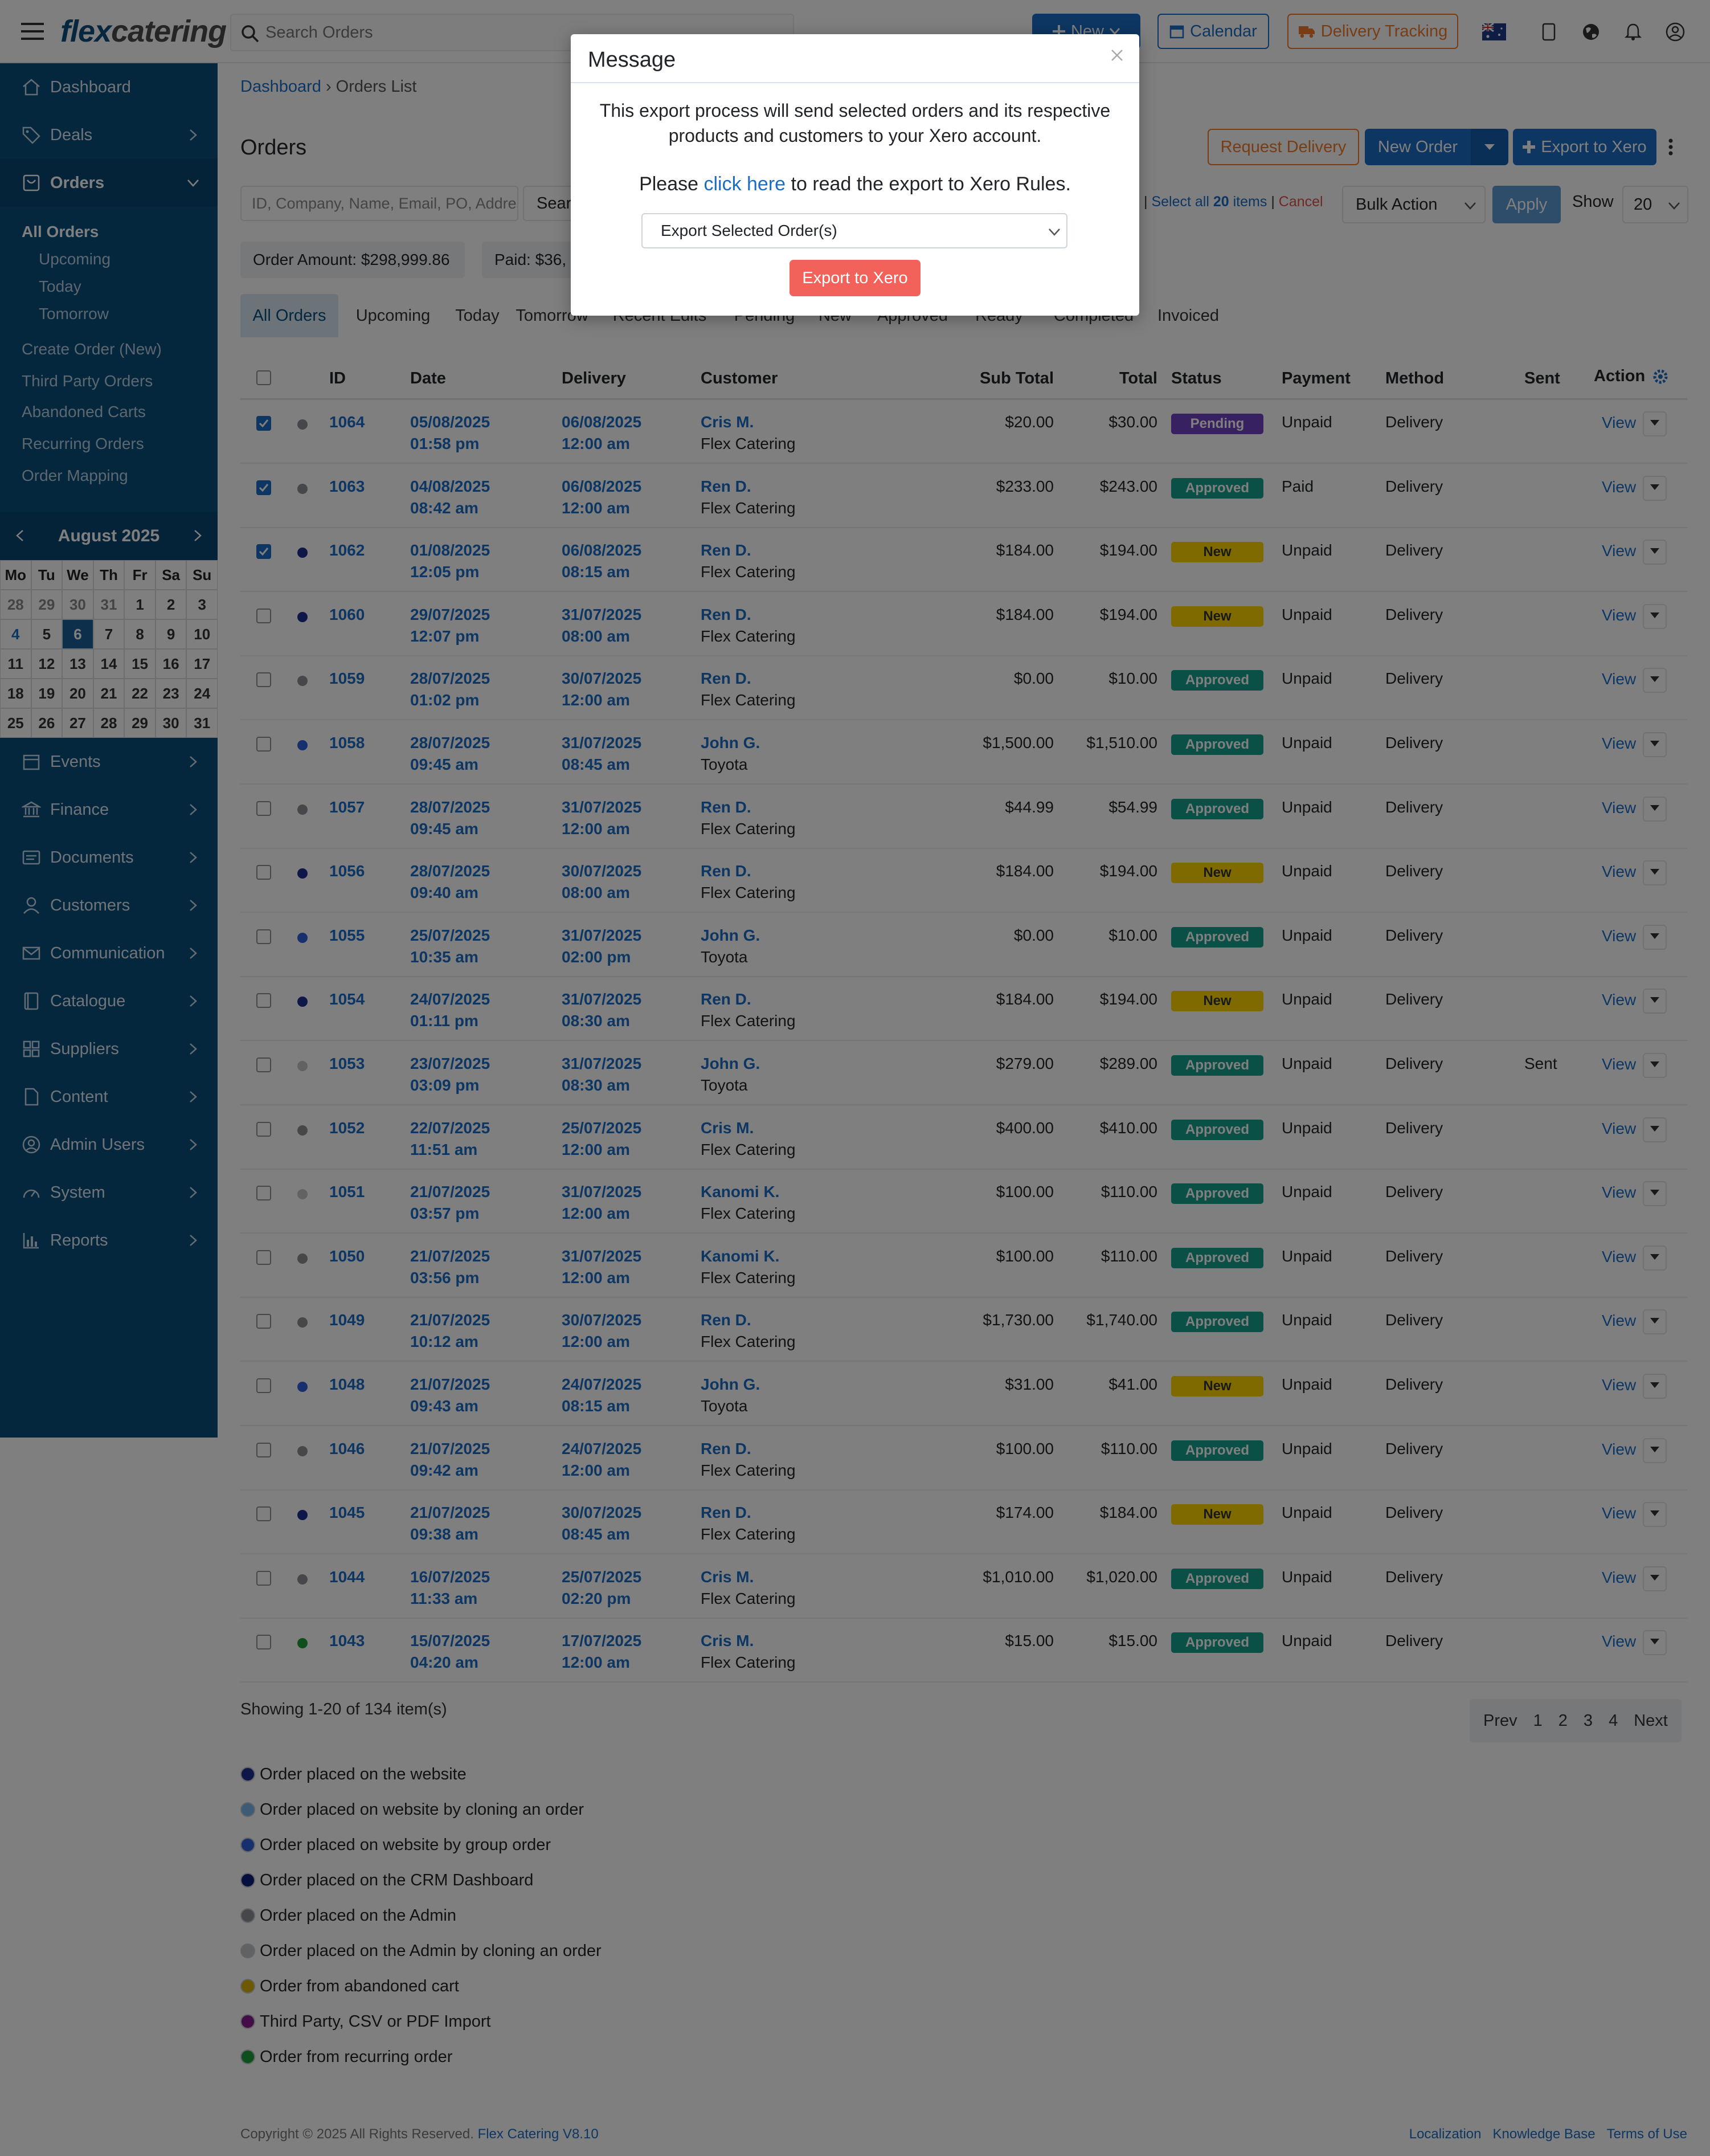  I want to click on chevron-down-icon, so click(1054, 232).